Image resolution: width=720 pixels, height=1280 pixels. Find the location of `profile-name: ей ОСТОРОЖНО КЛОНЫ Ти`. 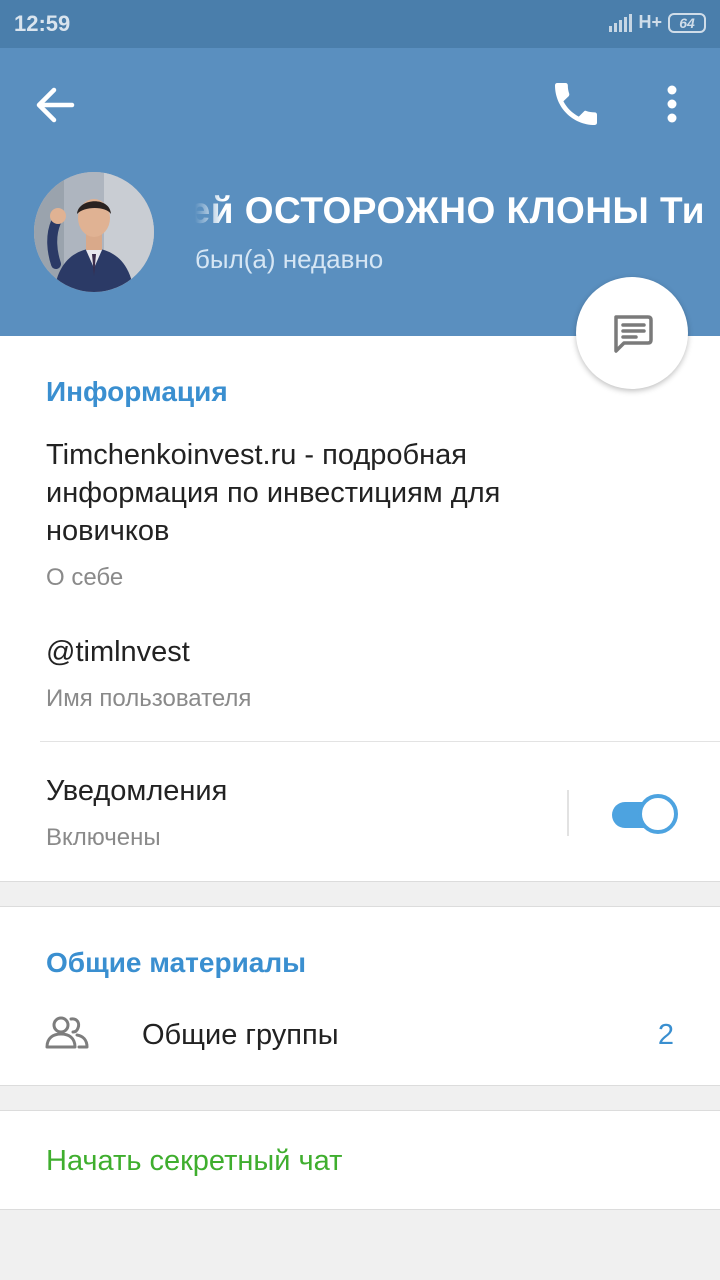

profile-name: ей ОСТОРОЖНО КЛОНЫ Ти is located at coordinates (450, 210).